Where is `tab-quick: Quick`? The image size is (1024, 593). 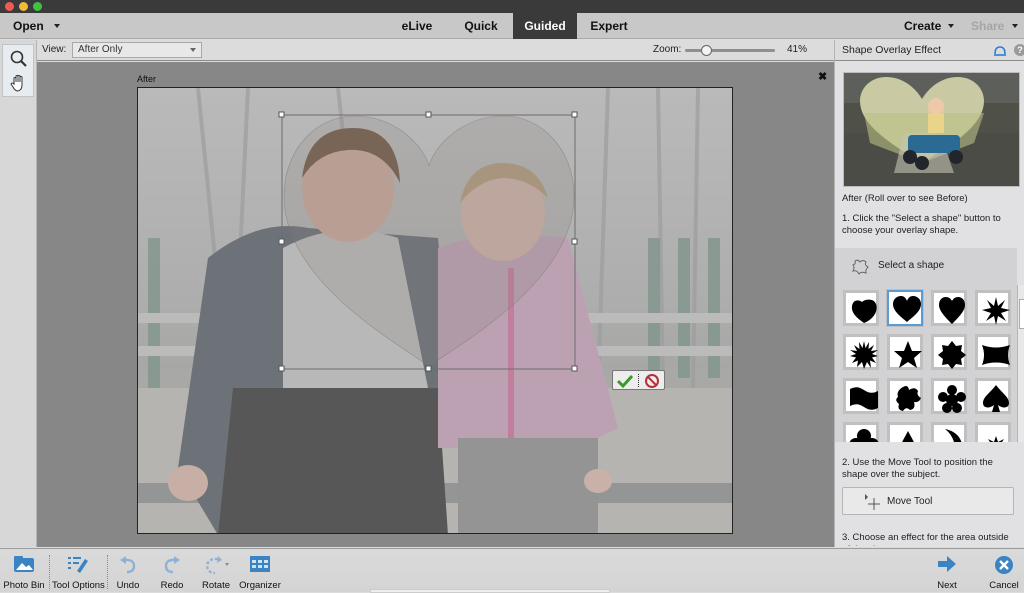
tab-quick: Quick is located at coordinates (481, 26).